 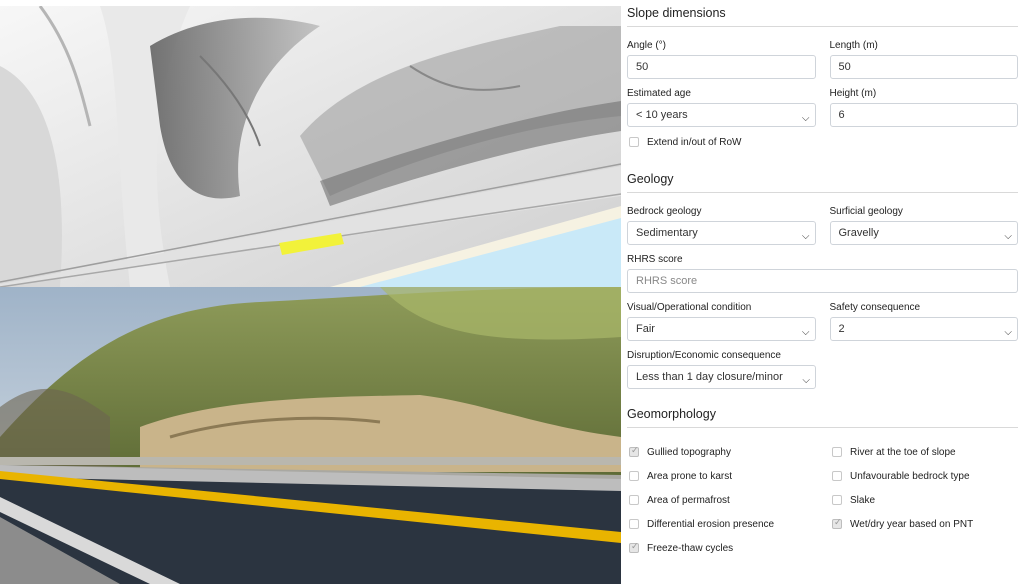 I want to click on surficial-geology-label: Surficial geology, so click(x=866, y=211).